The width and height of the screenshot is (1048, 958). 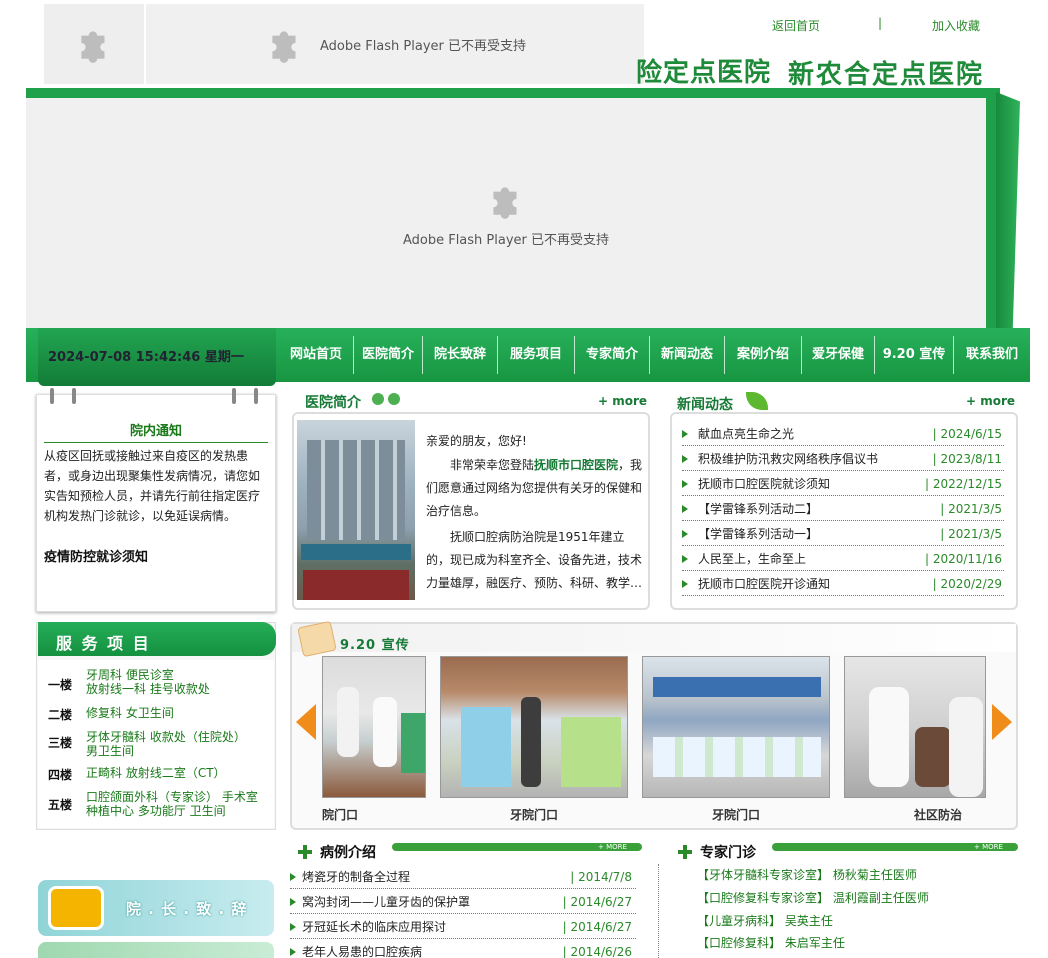 I want to click on floor-services: 牙周科 便民诊室 放射线一科 挂号收款处, so click(x=148, y=682).